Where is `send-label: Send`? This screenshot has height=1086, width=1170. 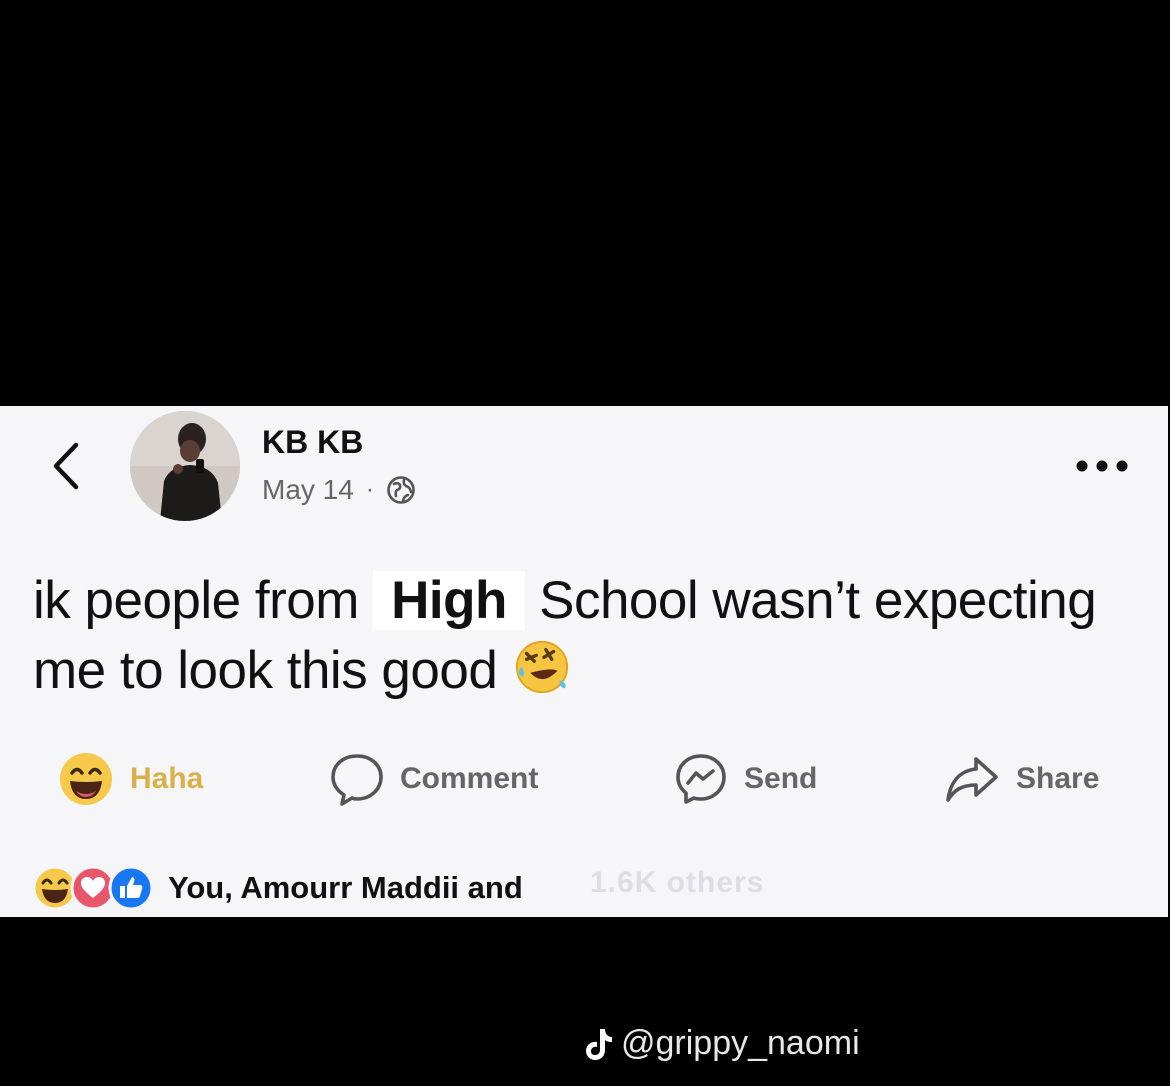
send-label: Send is located at coordinates (781, 778).